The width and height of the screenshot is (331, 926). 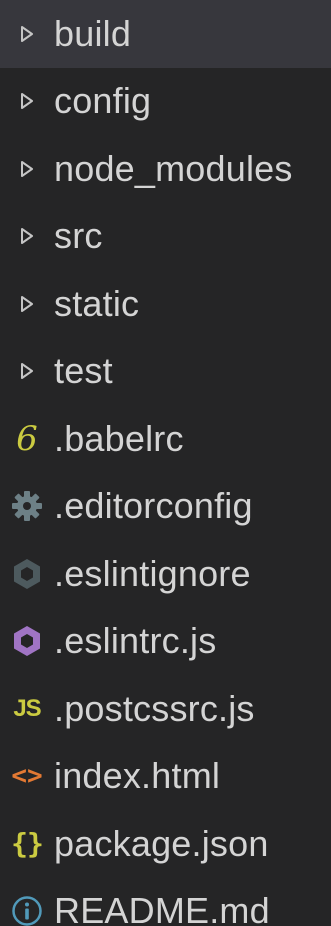 What do you see at coordinates (103, 101) in the screenshot?
I see `tree-item-label: config` at bounding box center [103, 101].